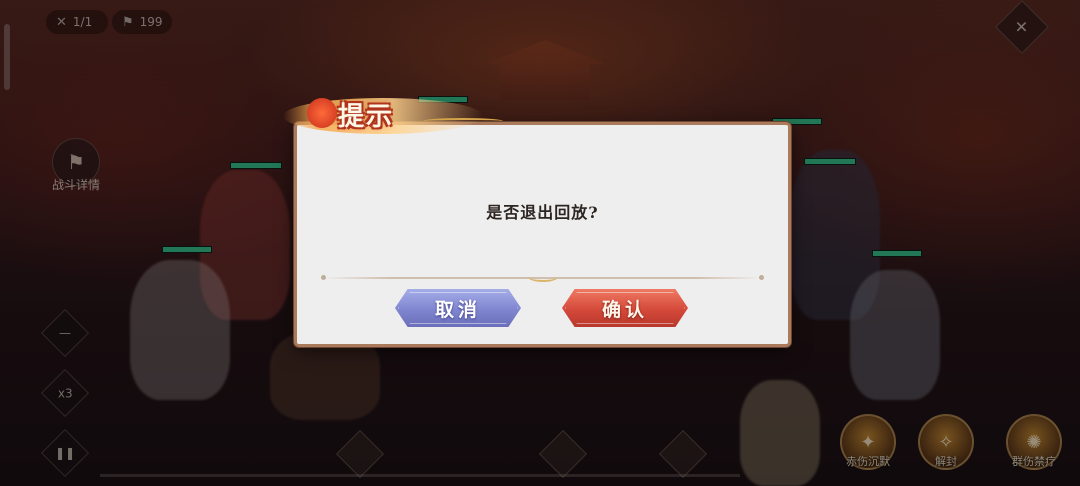 The height and width of the screenshot is (486, 1080). I want to click on dialog-divider, so click(542, 278).